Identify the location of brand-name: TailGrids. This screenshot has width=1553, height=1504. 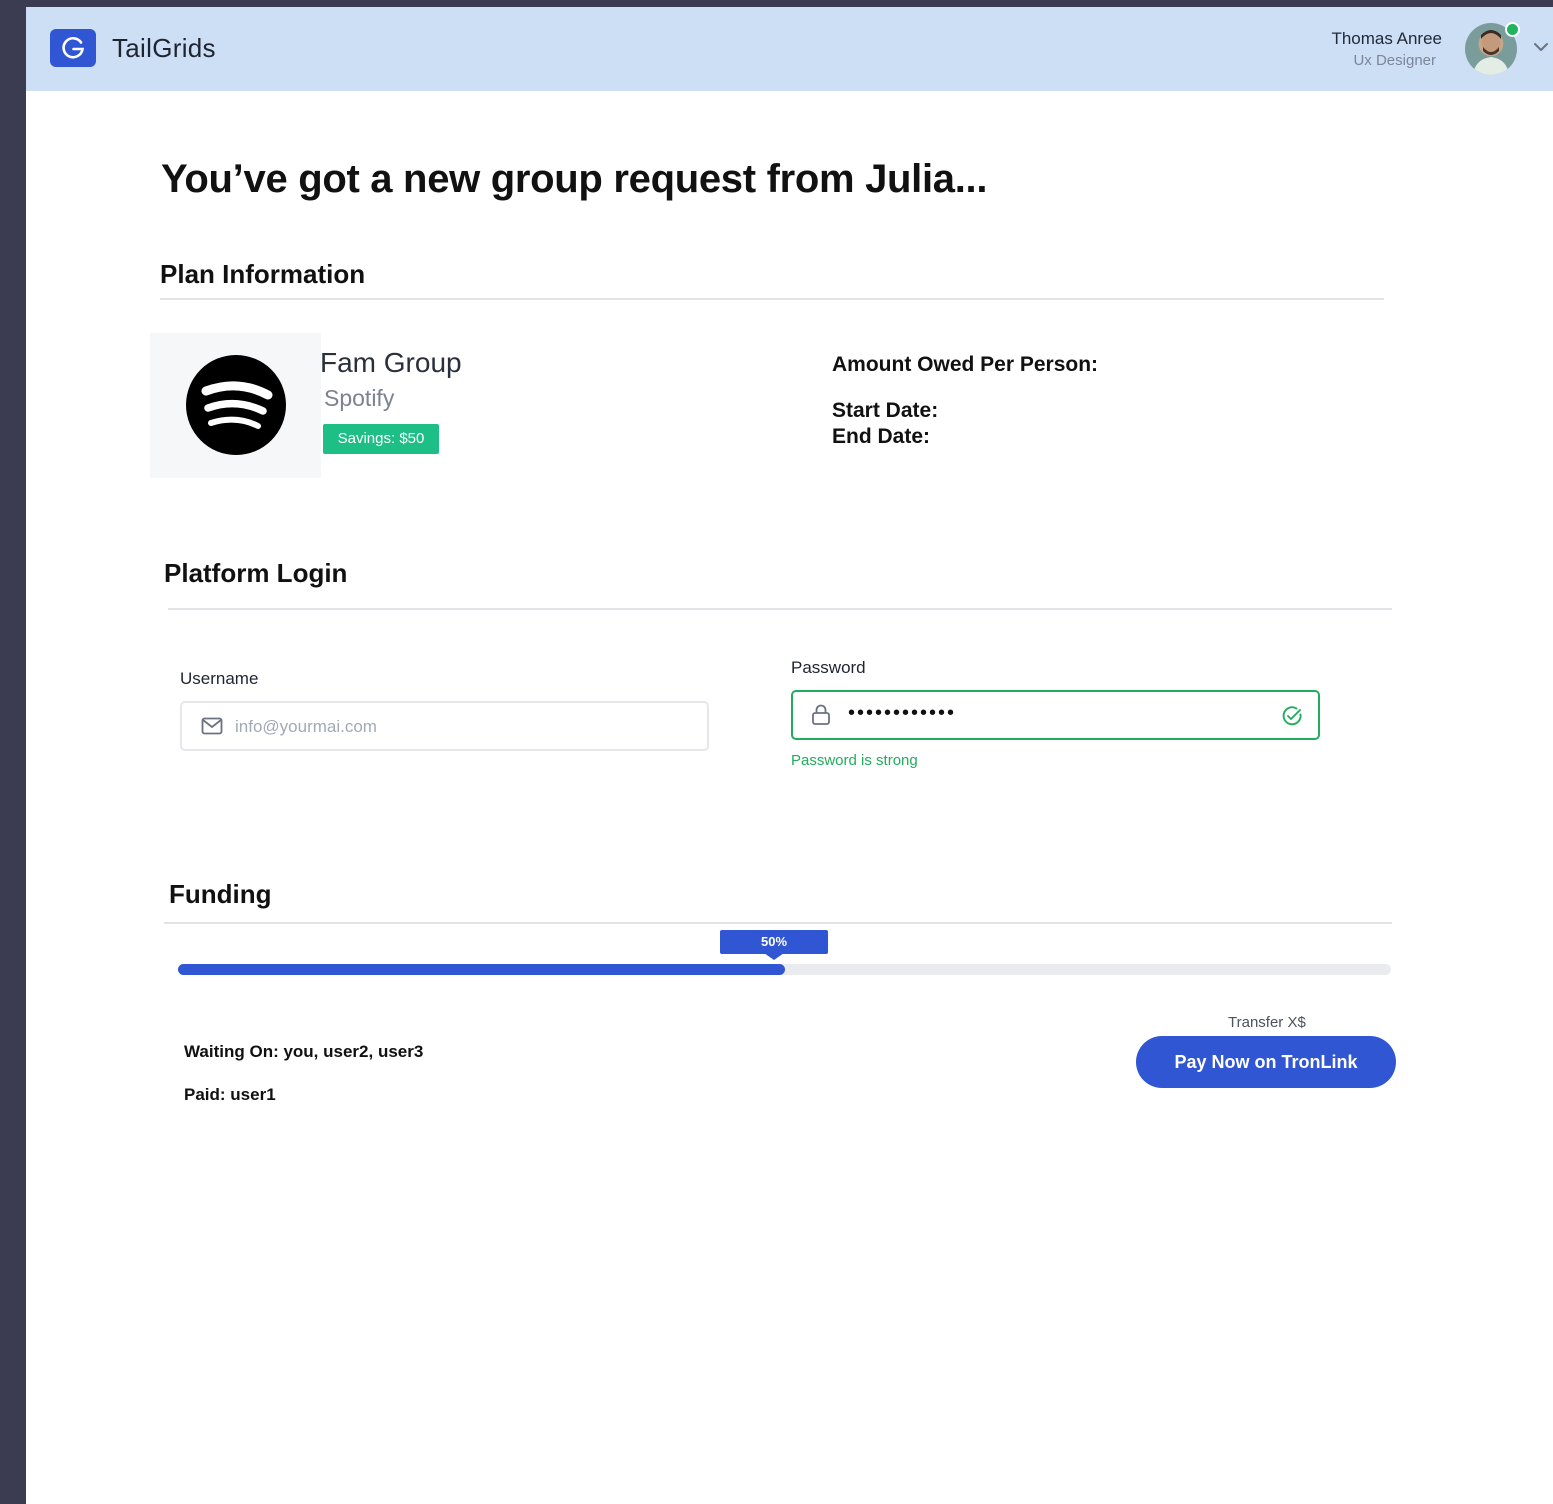
(164, 48).